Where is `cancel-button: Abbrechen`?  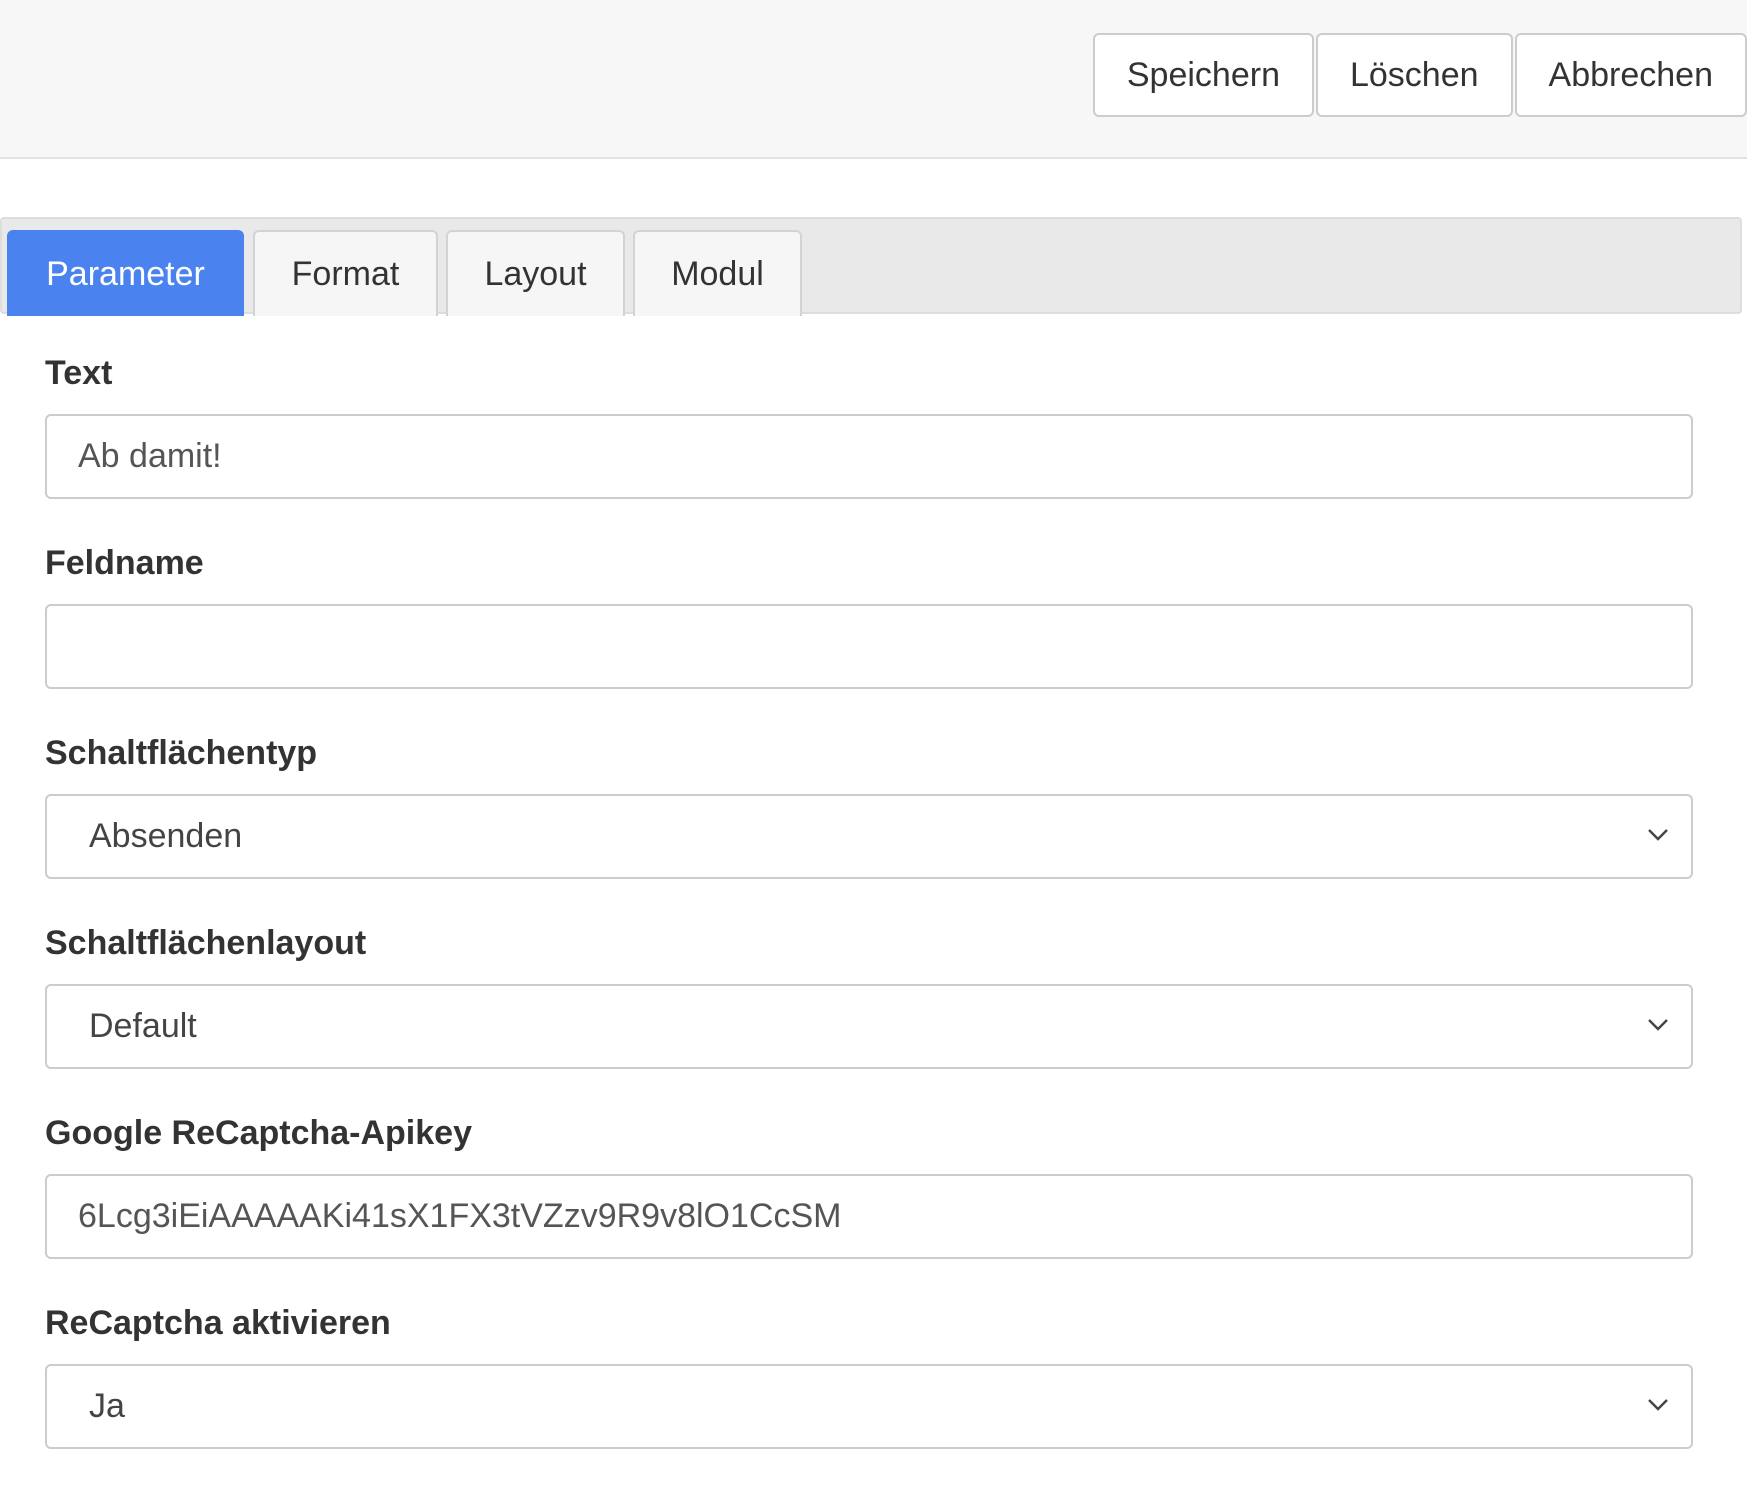 cancel-button: Abbrechen is located at coordinates (1630, 75).